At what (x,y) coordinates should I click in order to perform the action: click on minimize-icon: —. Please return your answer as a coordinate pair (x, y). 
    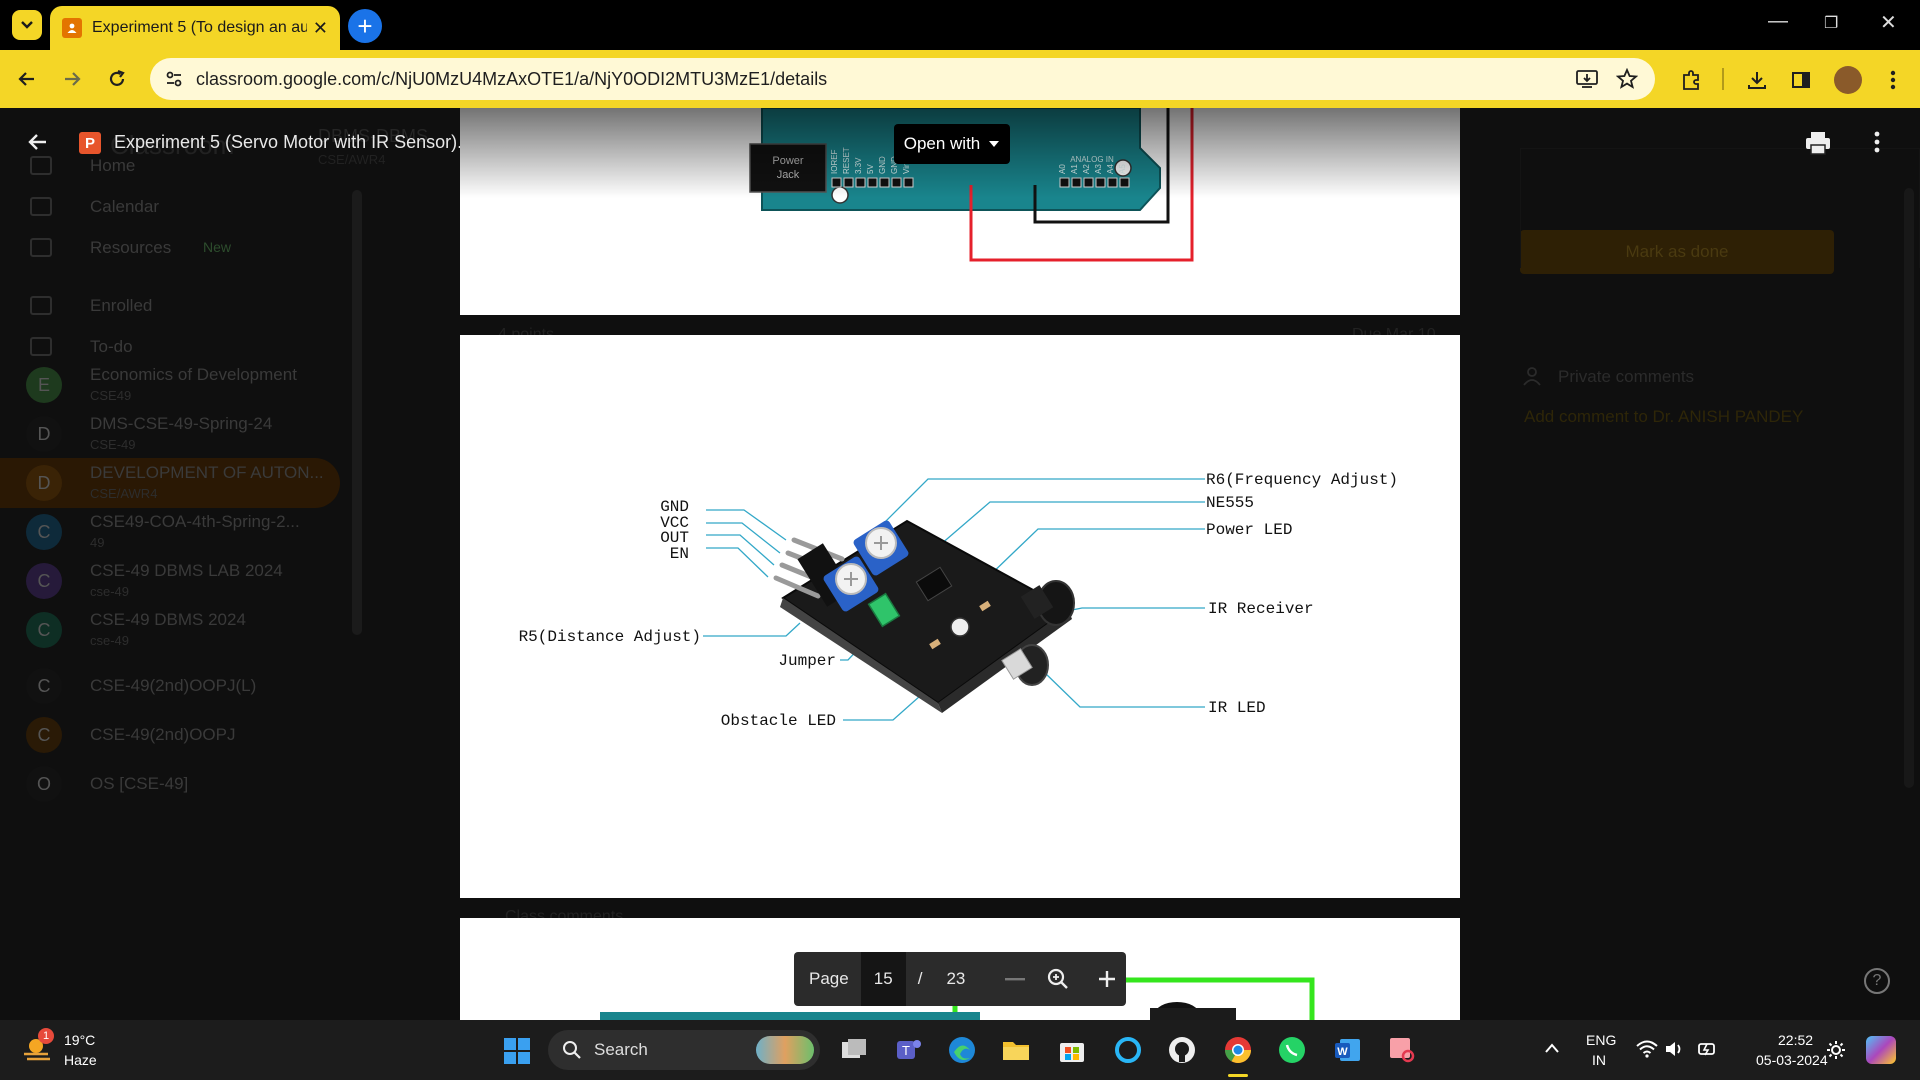
    Looking at the image, I should click on (1778, 21).